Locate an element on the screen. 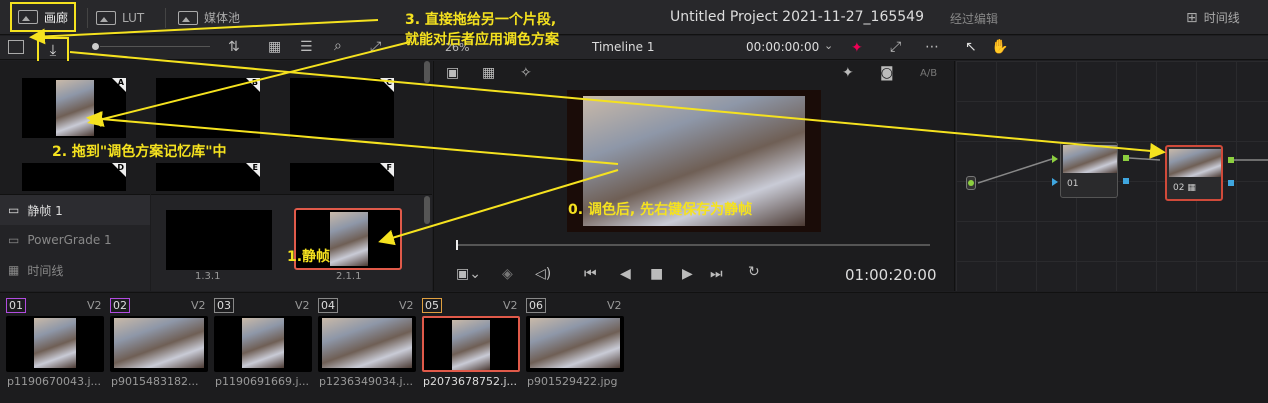  view-mode-icon: ▣⌄ is located at coordinates (468, 274).